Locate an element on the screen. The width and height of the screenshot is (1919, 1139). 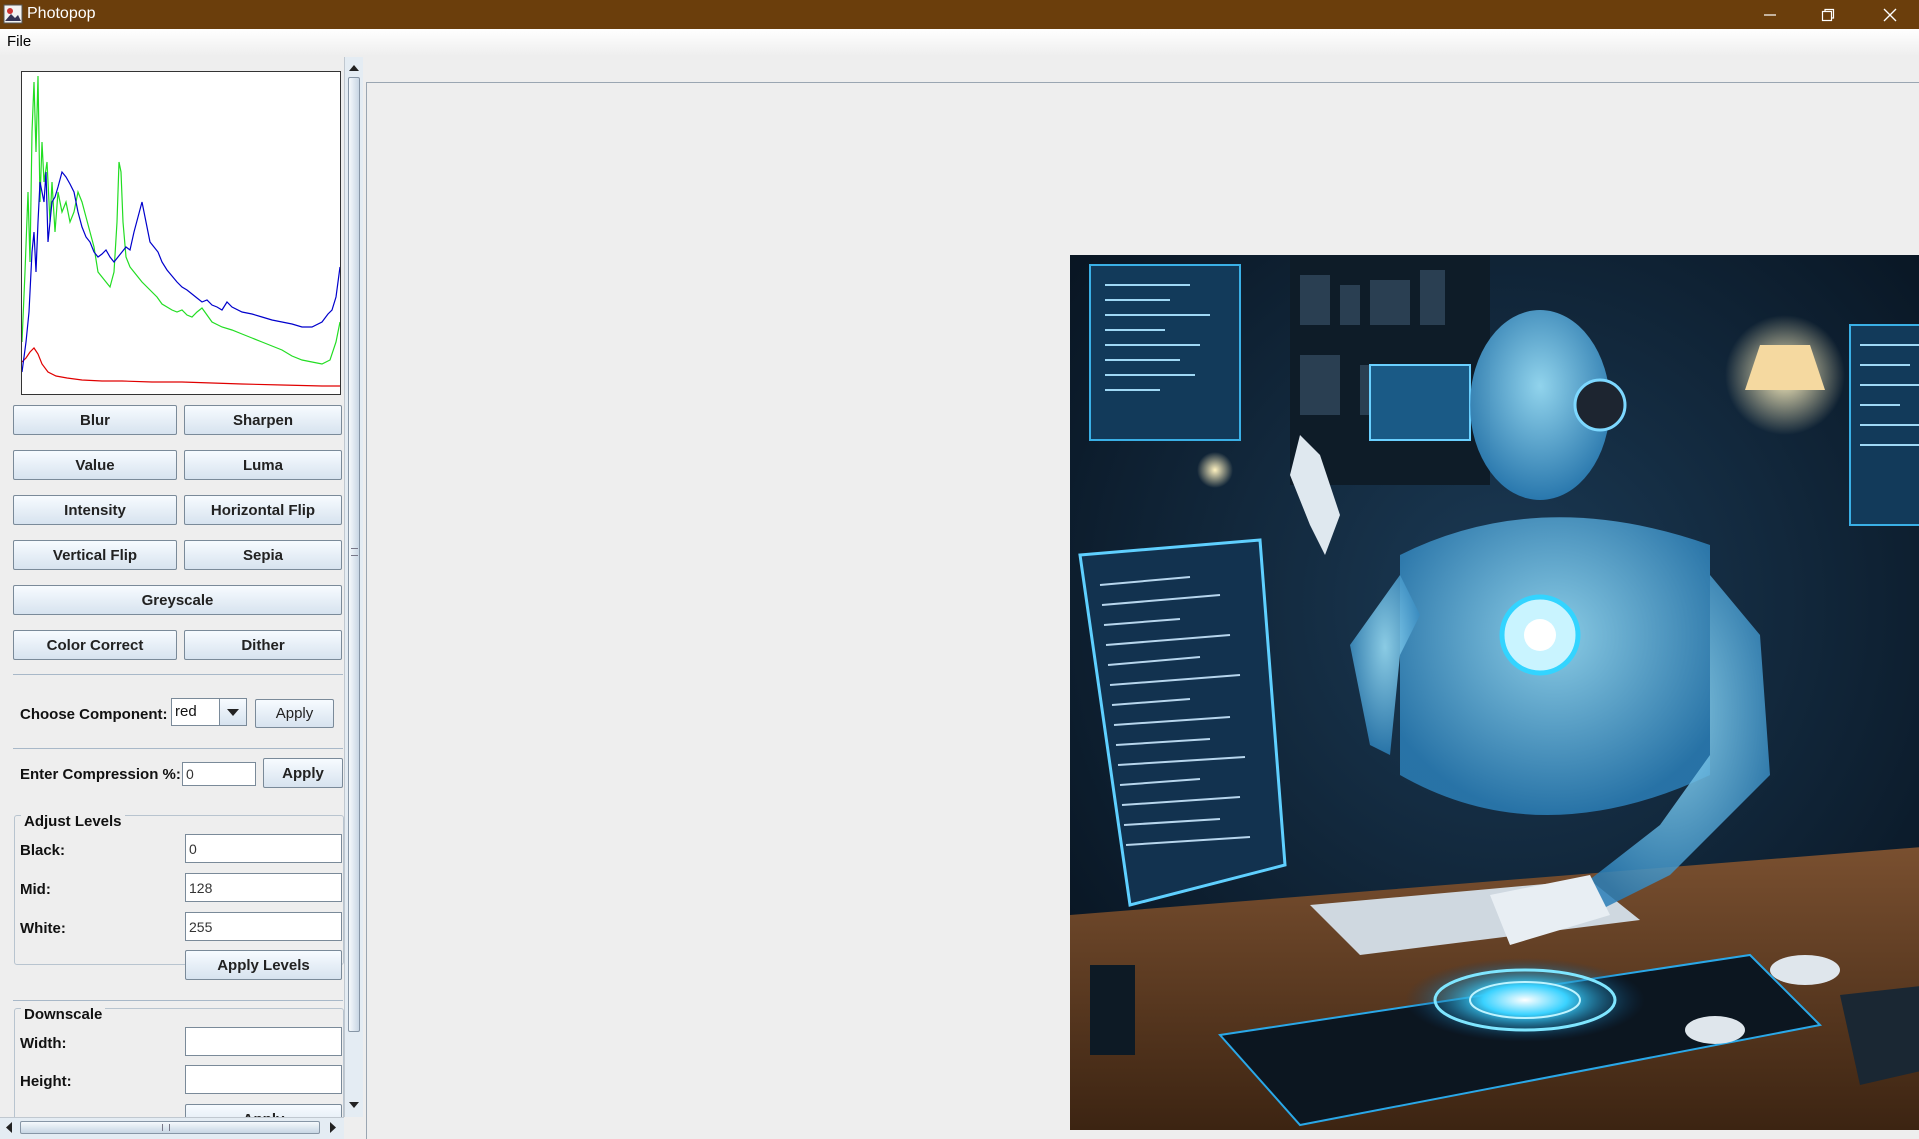
height-label: Height: is located at coordinates (46, 1081).